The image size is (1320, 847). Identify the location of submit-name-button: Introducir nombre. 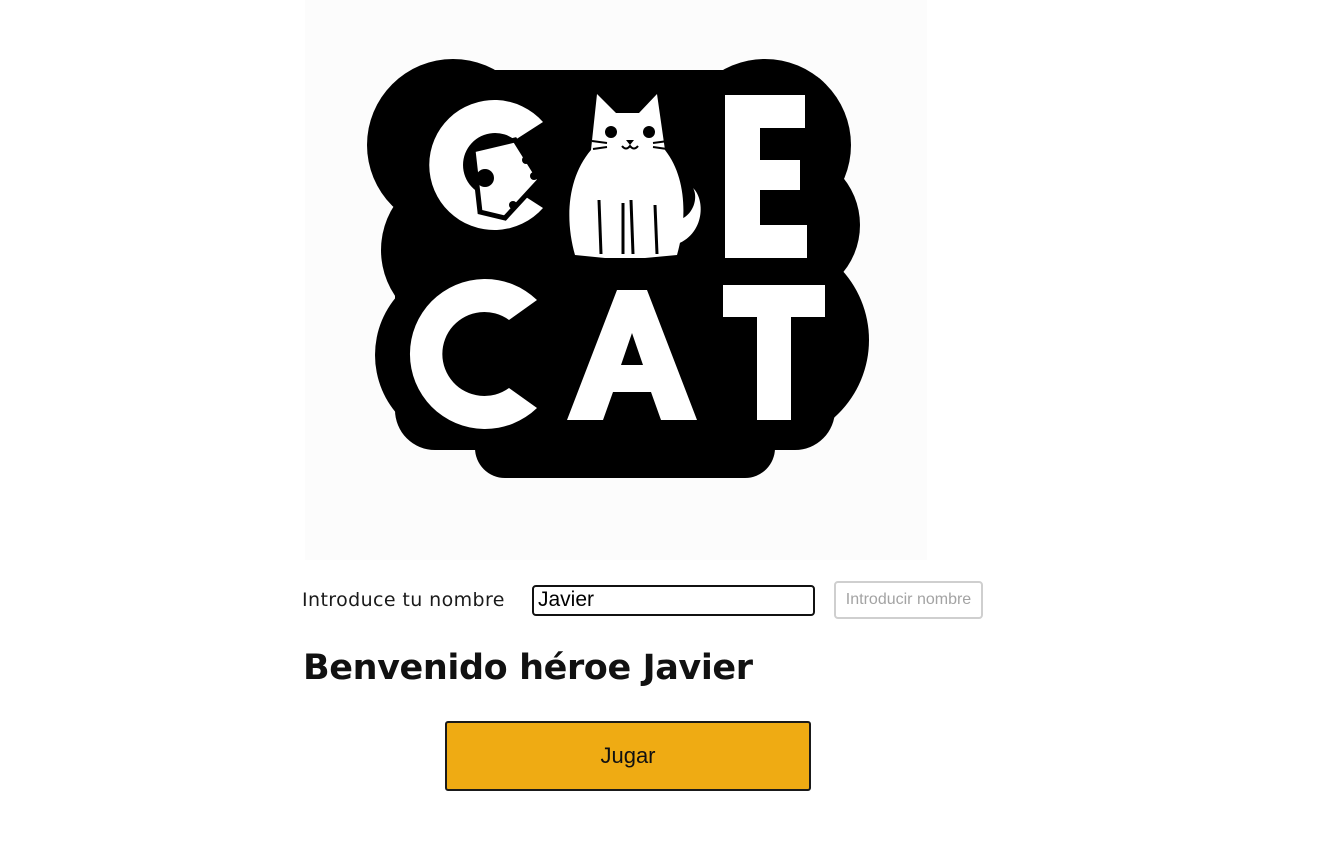
(908, 600).